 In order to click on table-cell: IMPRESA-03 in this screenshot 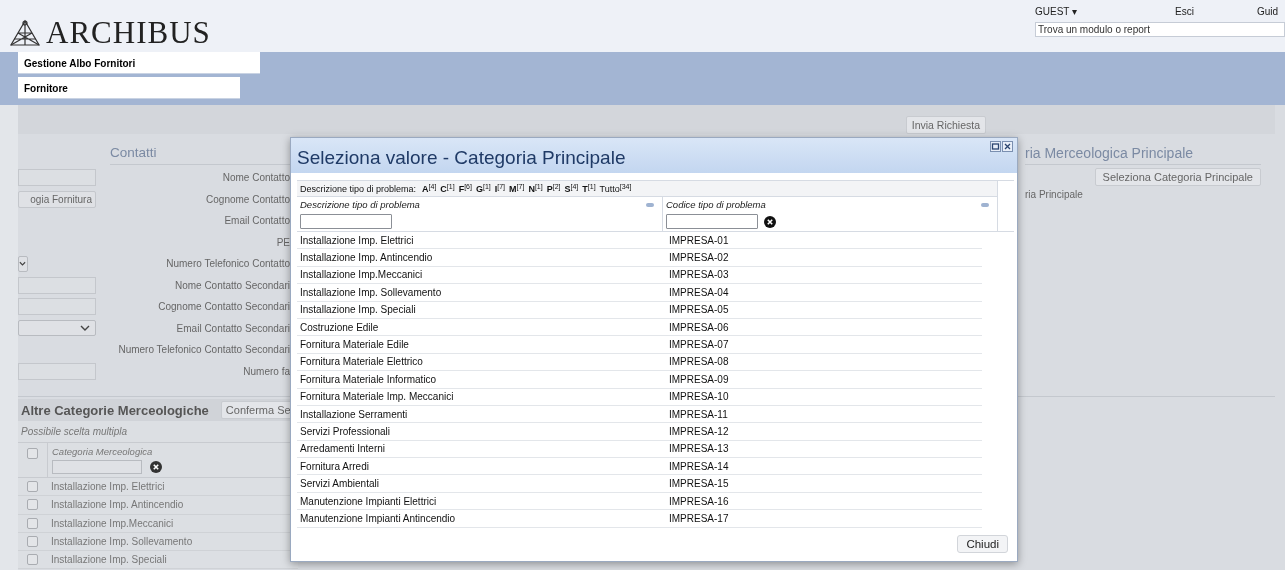, I will do `click(697, 275)`.